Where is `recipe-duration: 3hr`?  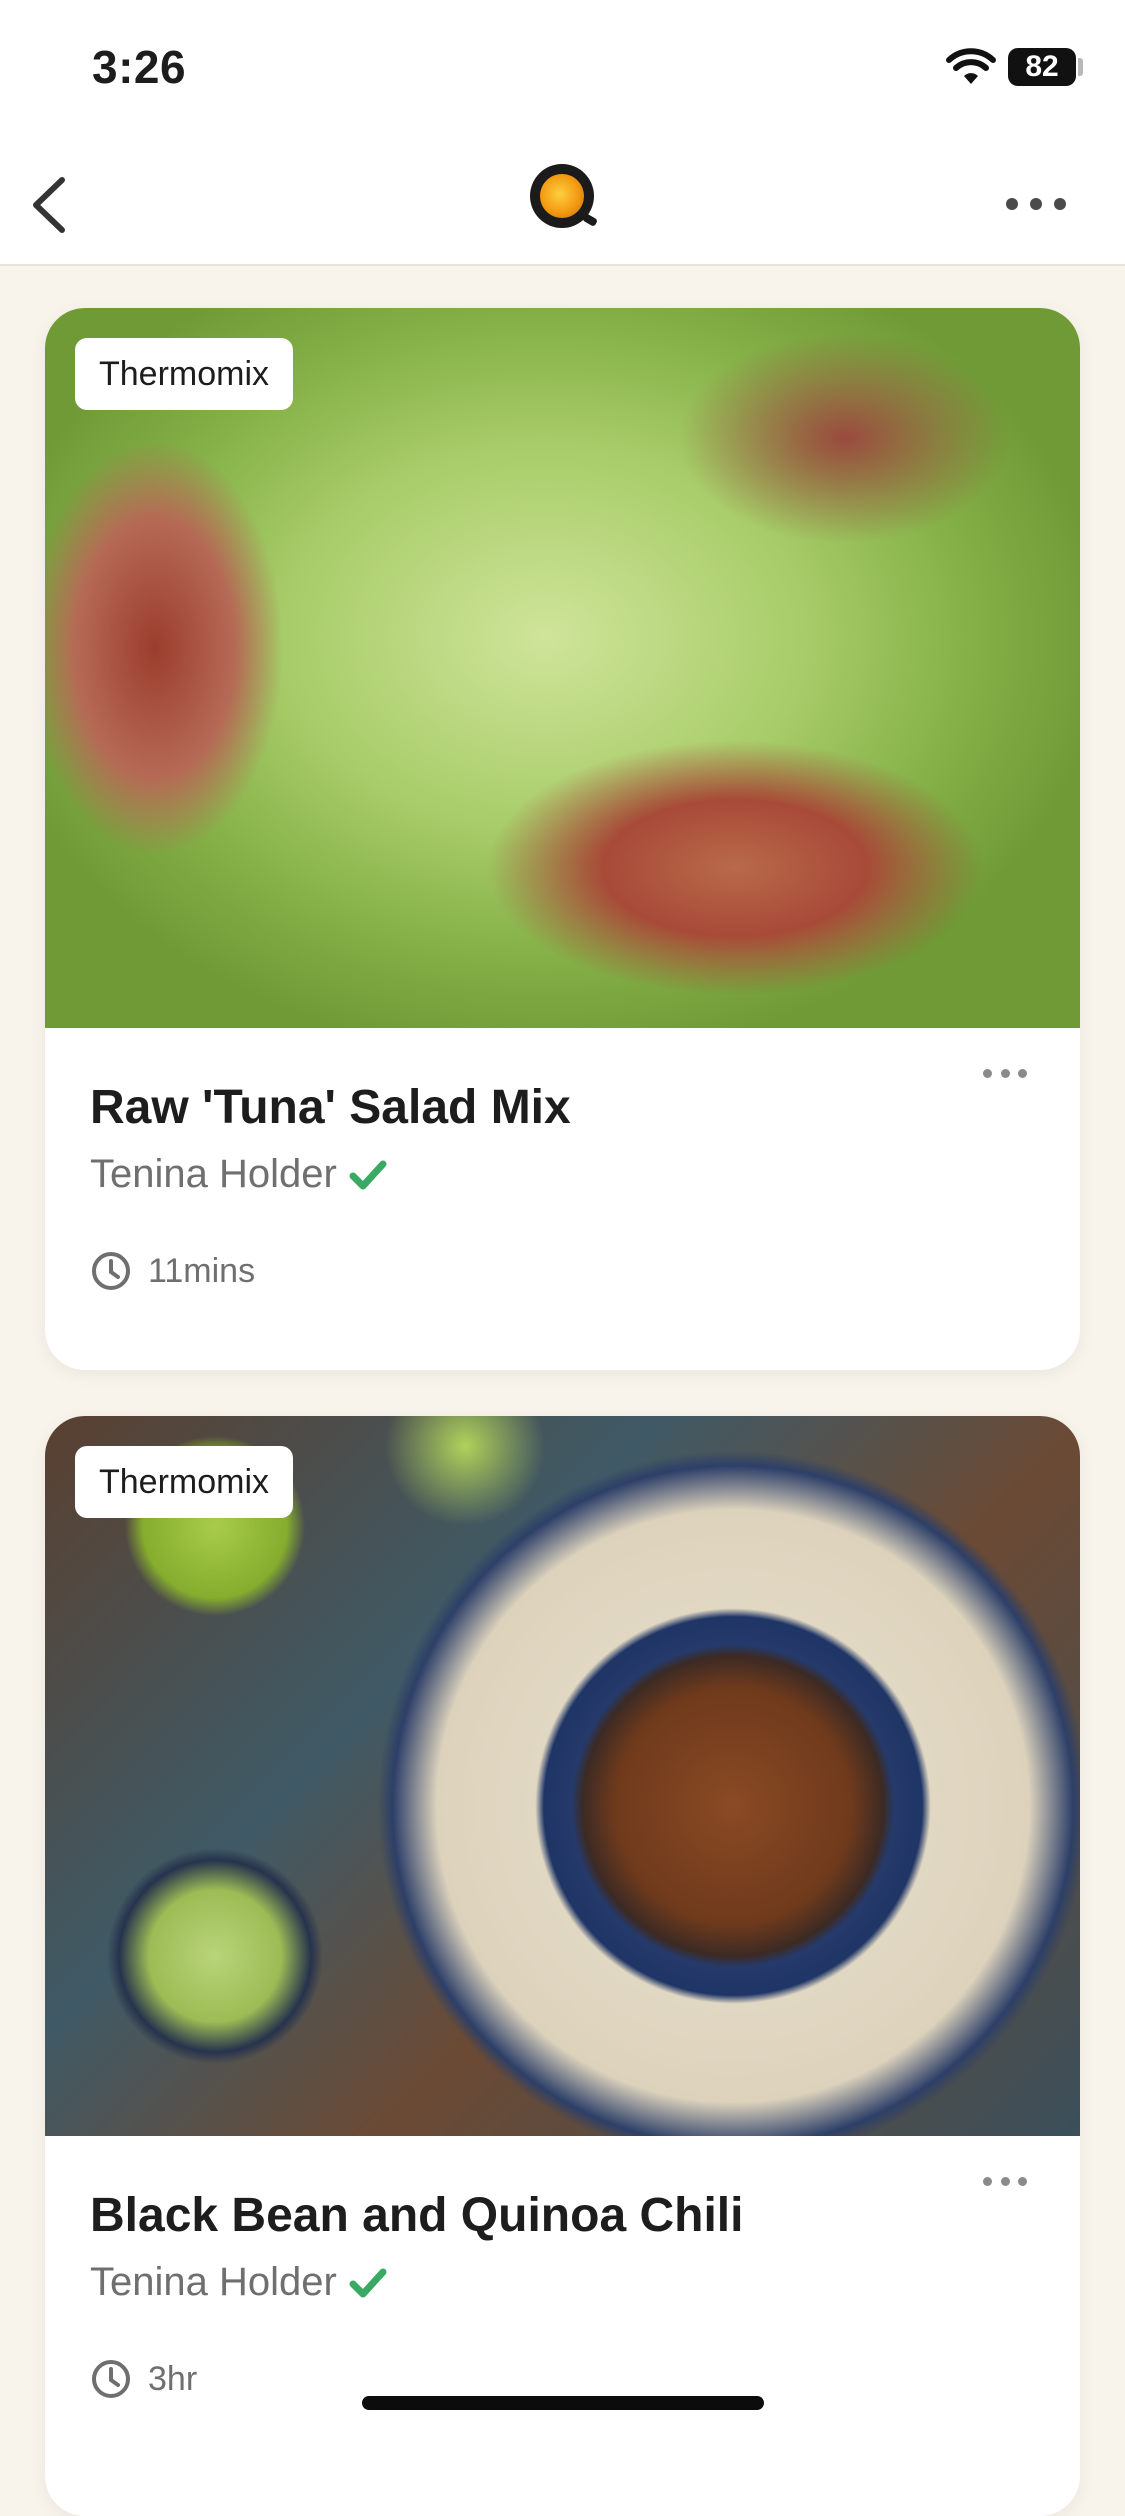 recipe-duration: 3hr is located at coordinates (173, 2378).